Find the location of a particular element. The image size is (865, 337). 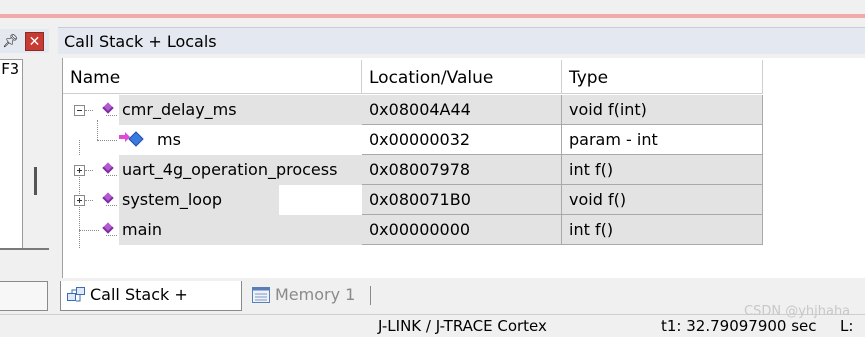

row-name: main is located at coordinates (240, 230).